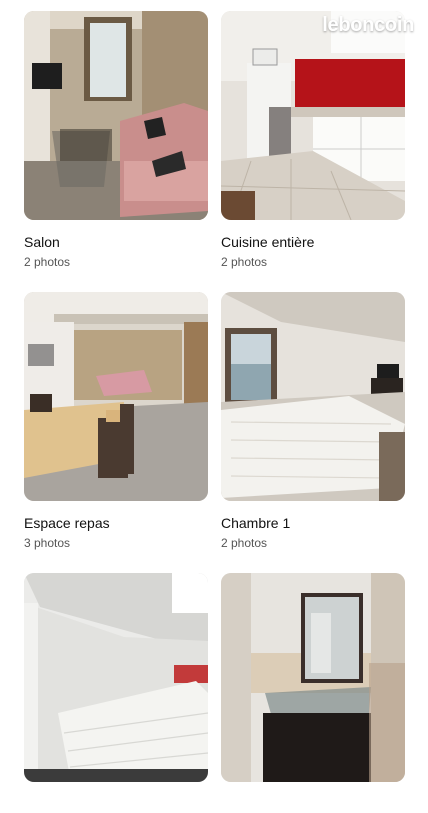  What do you see at coordinates (313, 396) in the screenshot?
I see `bedroom-1-photo` at bounding box center [313, 396].